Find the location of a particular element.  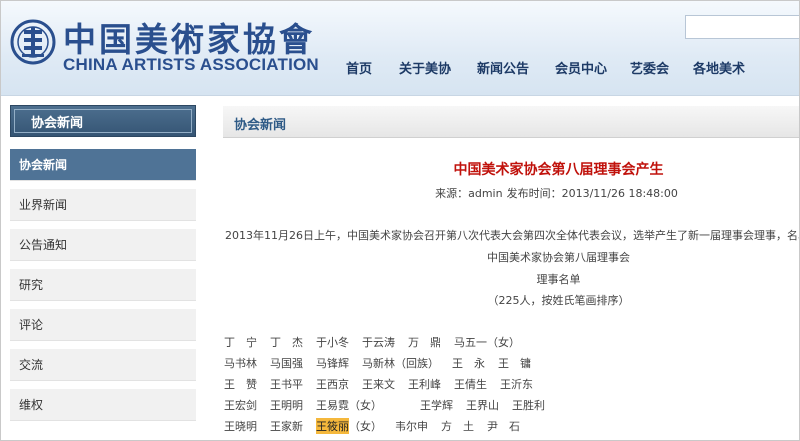

article-publish-time: 发布时间：2013/11/26 18:48:00 is located at coordinates (592, 193).